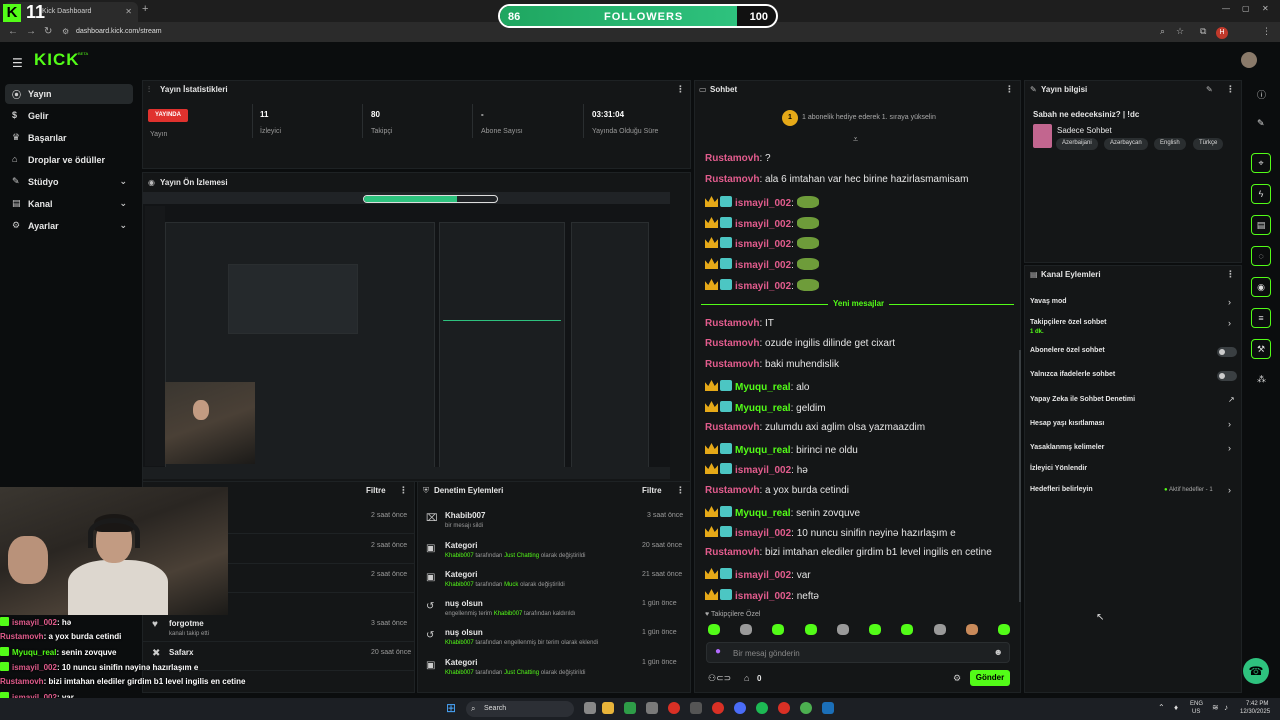 The width and height of the screenshot is (1280, 720). Describe the element at coordinates (1162, 31) in the screenshot. I see `zoom-icon: ⌕` at that location.